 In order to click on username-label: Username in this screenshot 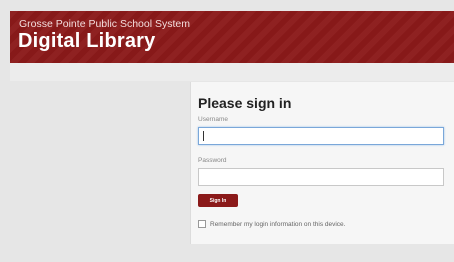, I will do `click(213, 119)`.